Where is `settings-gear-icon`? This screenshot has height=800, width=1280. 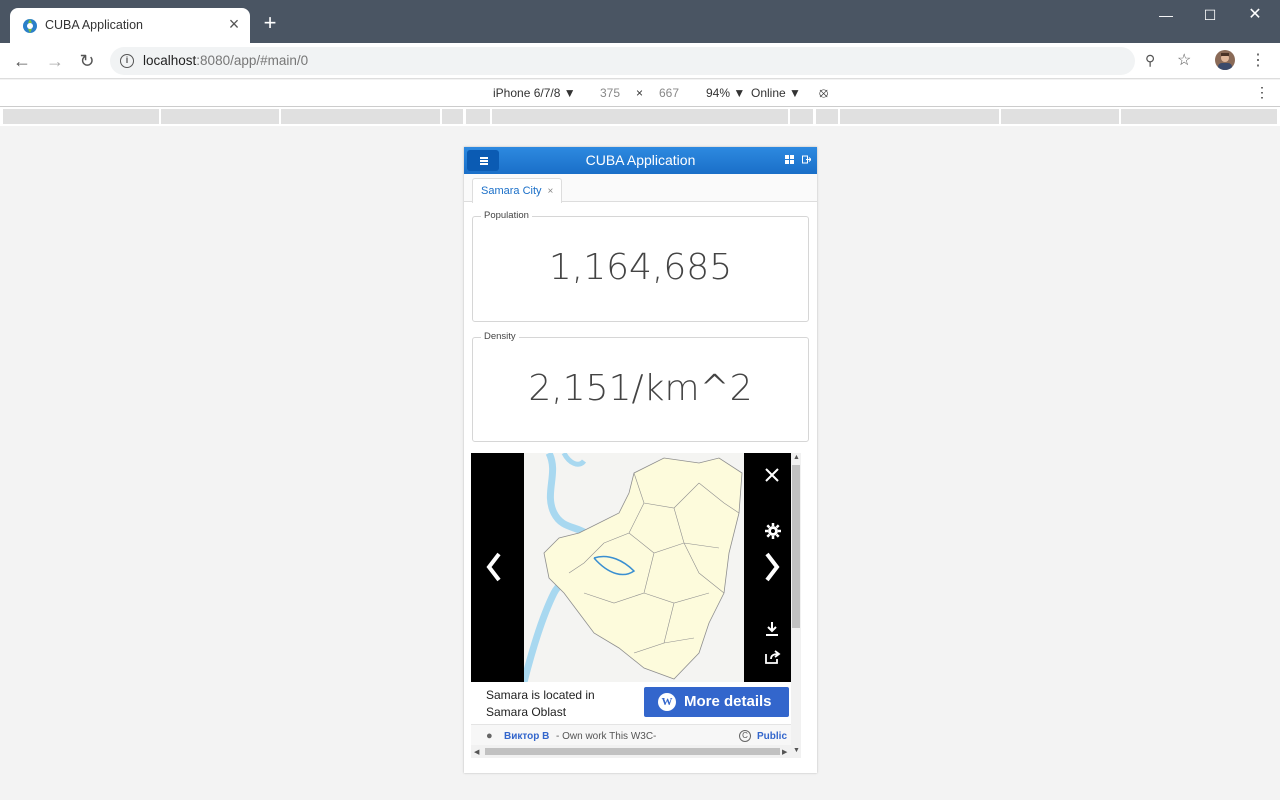 settings-gear-icon is located at coordinates (773, 531).